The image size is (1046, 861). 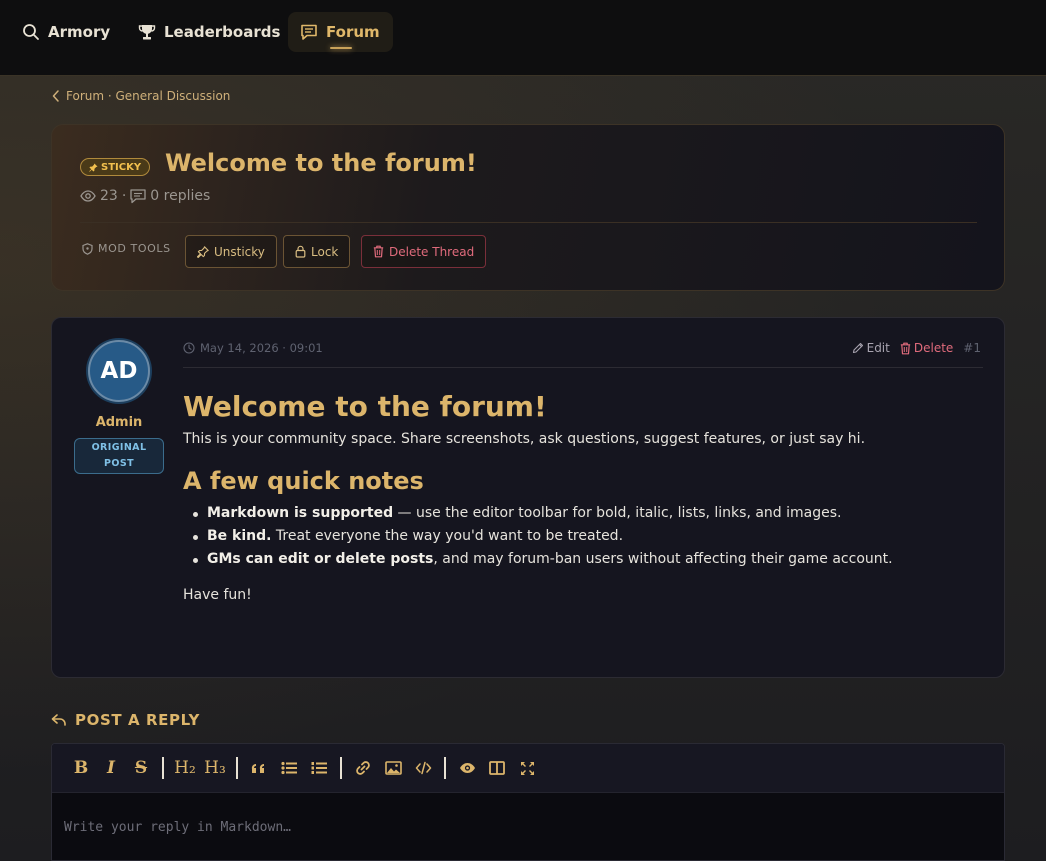 I want to click on numbered-list-icon, so click(x=319, y=768).